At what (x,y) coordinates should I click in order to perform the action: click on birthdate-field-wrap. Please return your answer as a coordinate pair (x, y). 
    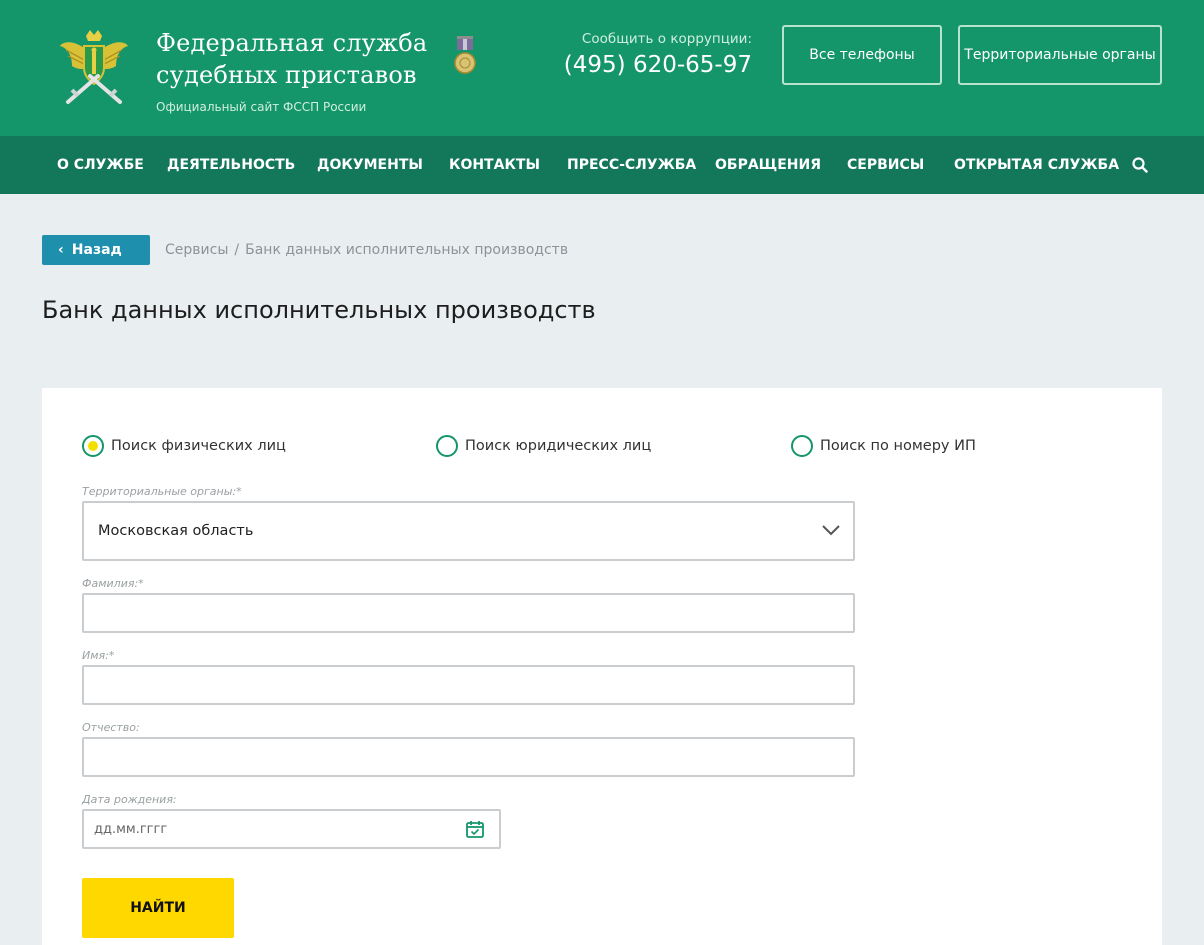
    Looking at the image, I should click on (291, 829).